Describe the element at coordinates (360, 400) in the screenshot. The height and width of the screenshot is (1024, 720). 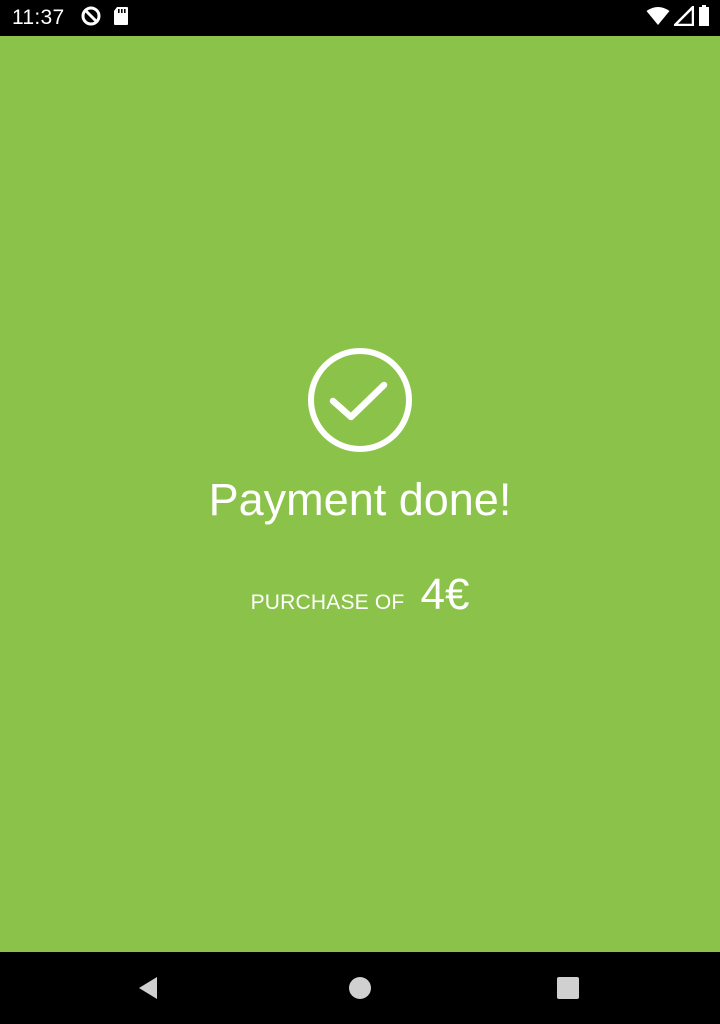
I see `check-circle-icon` at that location.